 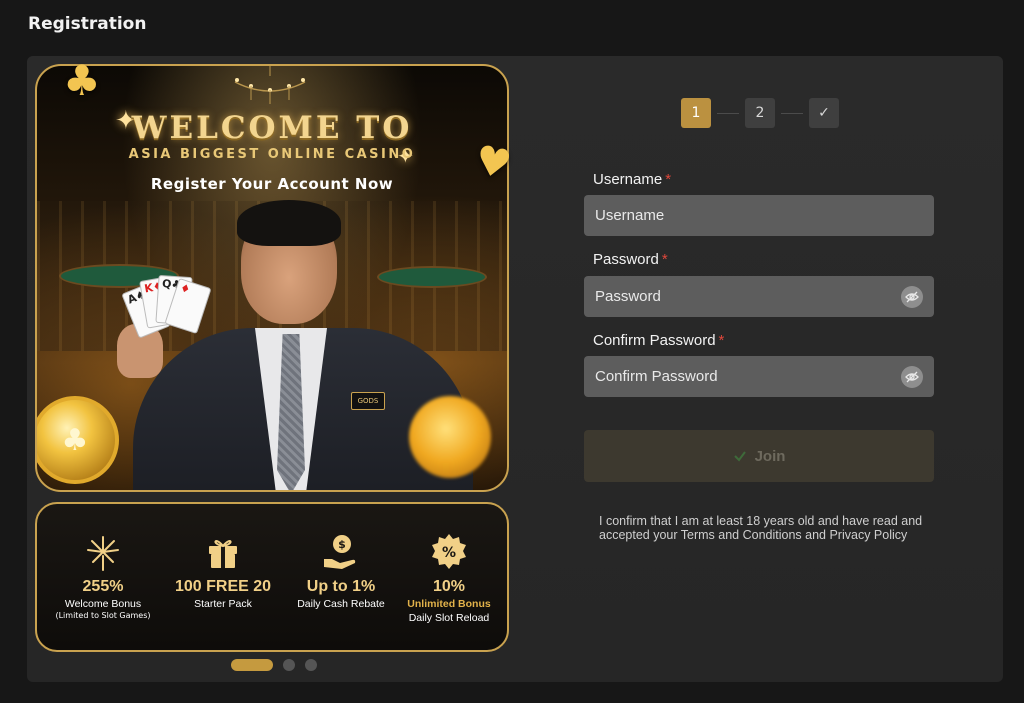 I want to click on check-icon, so click(x=739, y=456).